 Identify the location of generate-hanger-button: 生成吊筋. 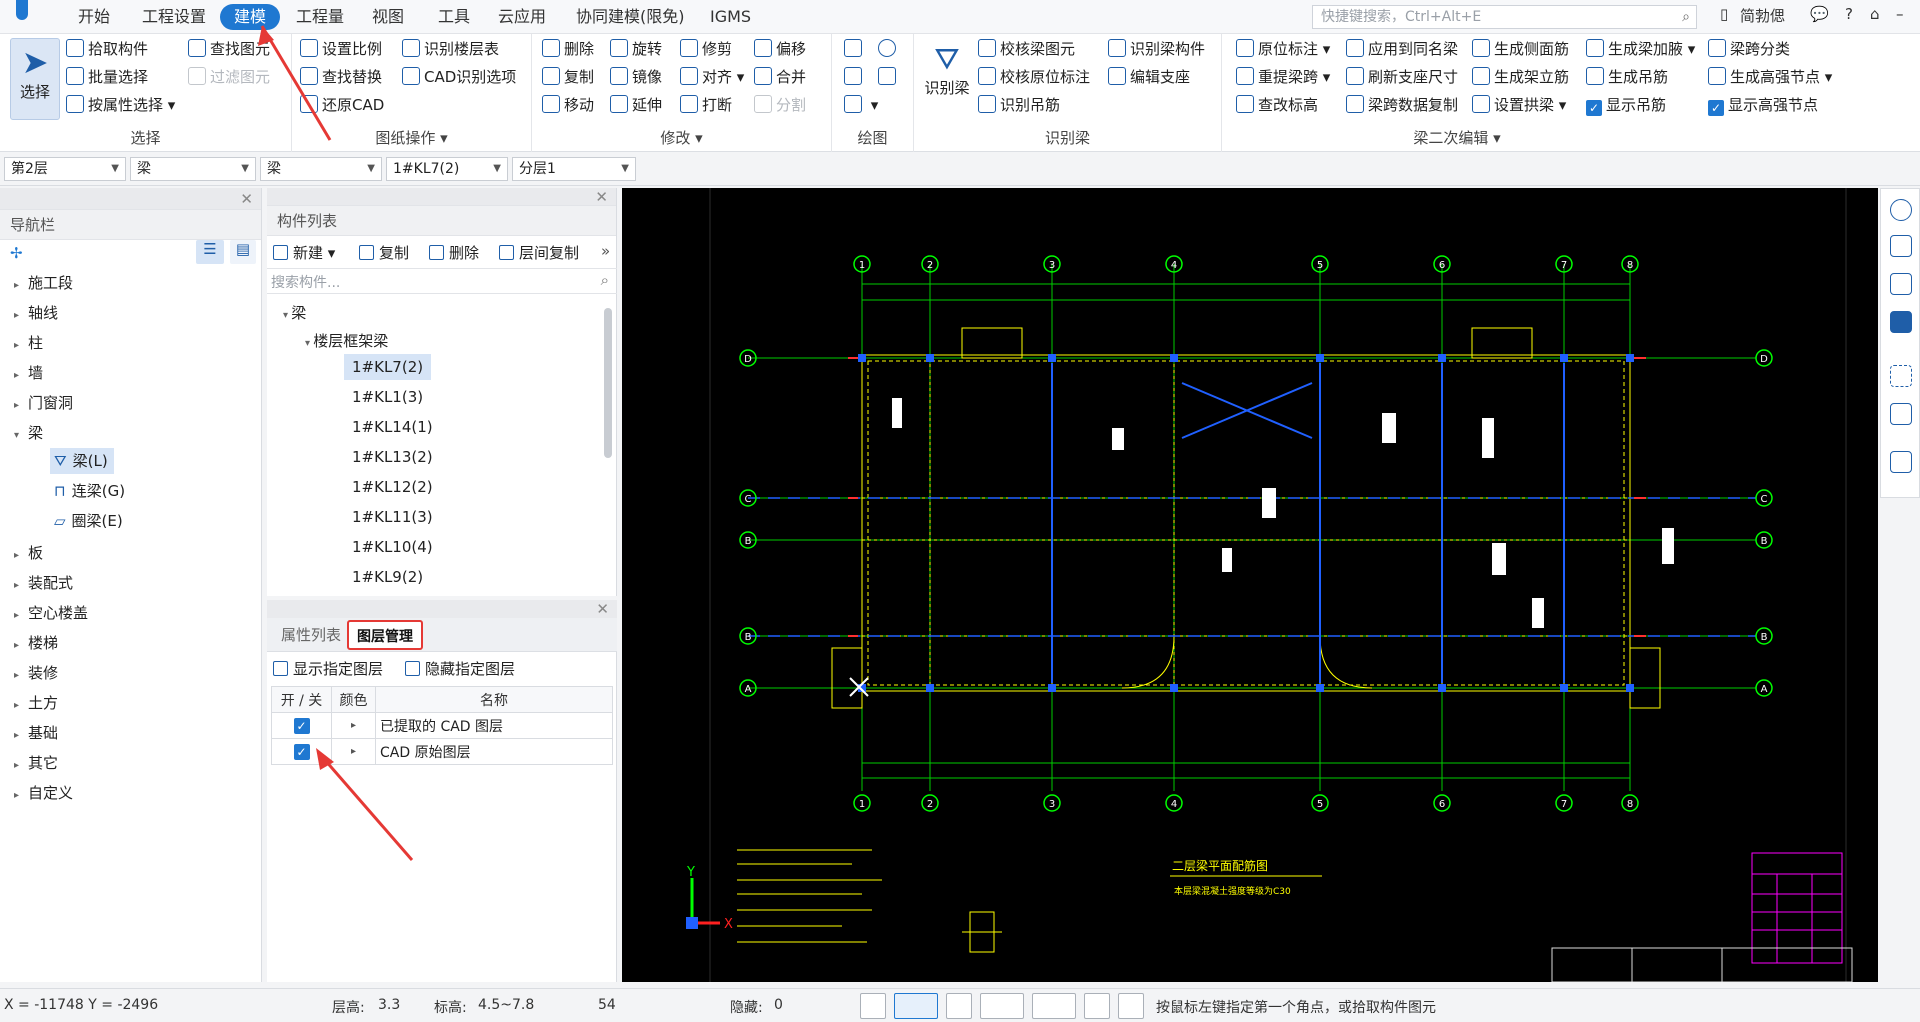
(1627, 77).